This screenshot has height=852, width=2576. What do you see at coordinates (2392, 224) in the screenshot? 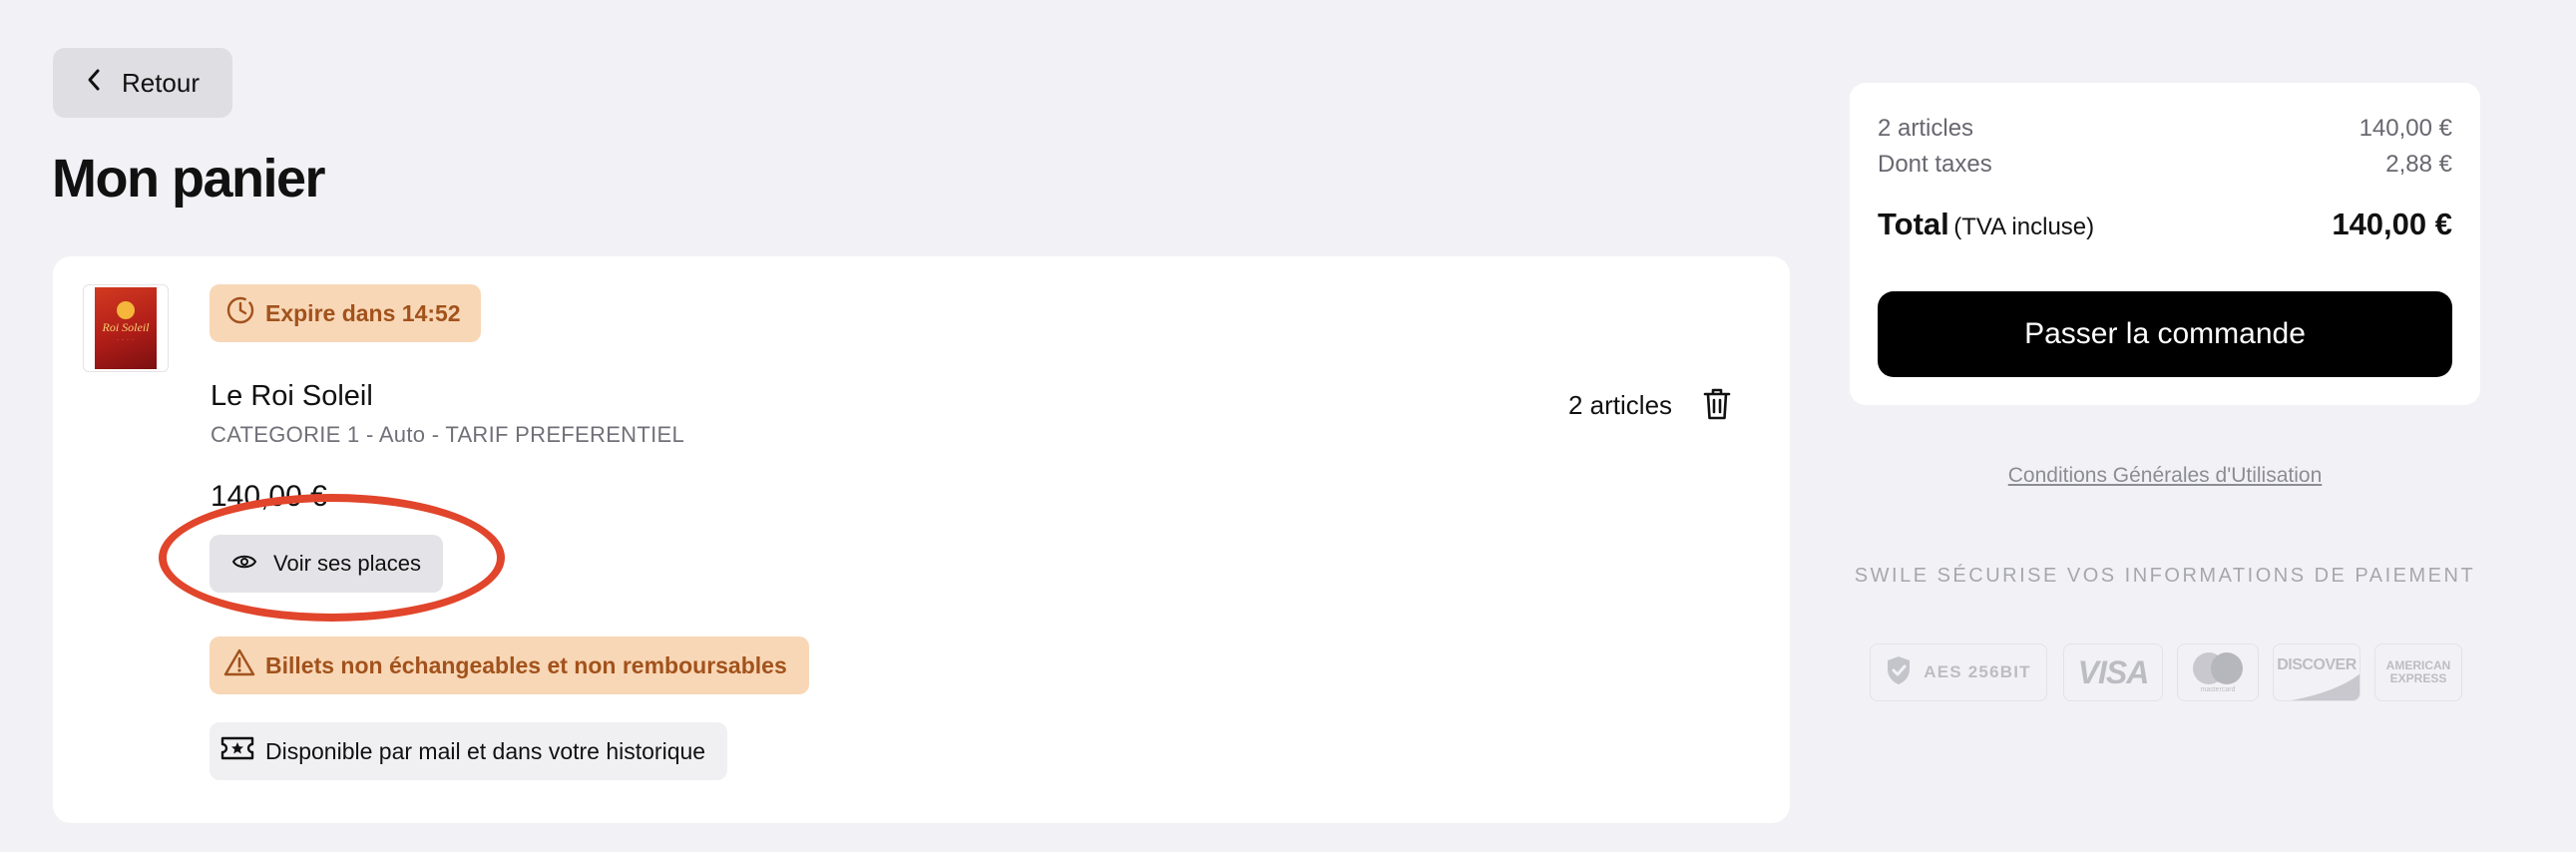
I see `total-amount: 140,00 €` at bounding box center [2392, 224].